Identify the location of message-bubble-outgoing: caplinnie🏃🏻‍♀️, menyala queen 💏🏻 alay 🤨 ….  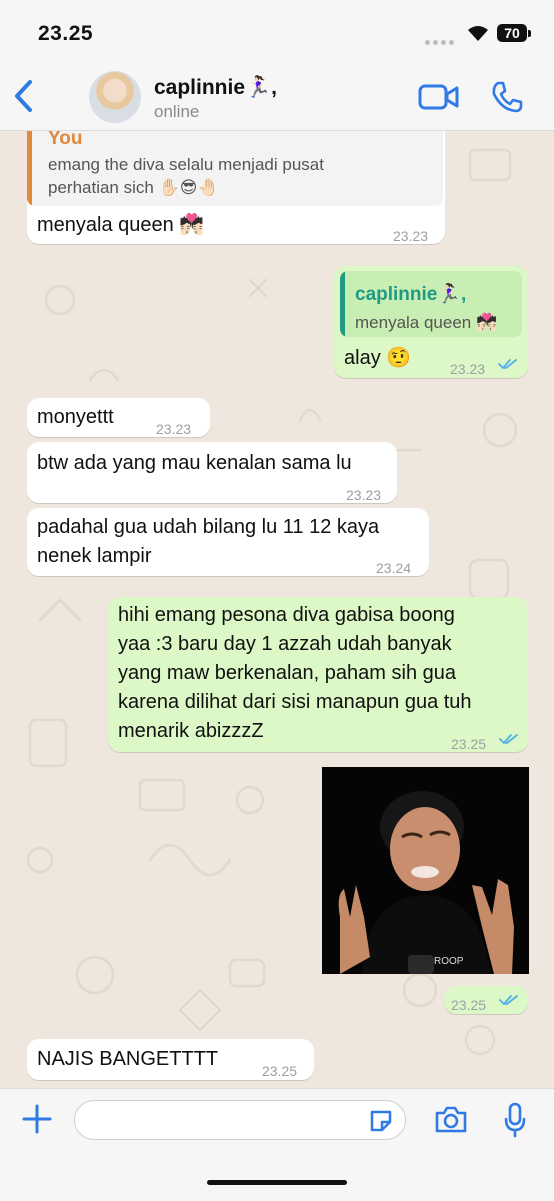
(431, 322).